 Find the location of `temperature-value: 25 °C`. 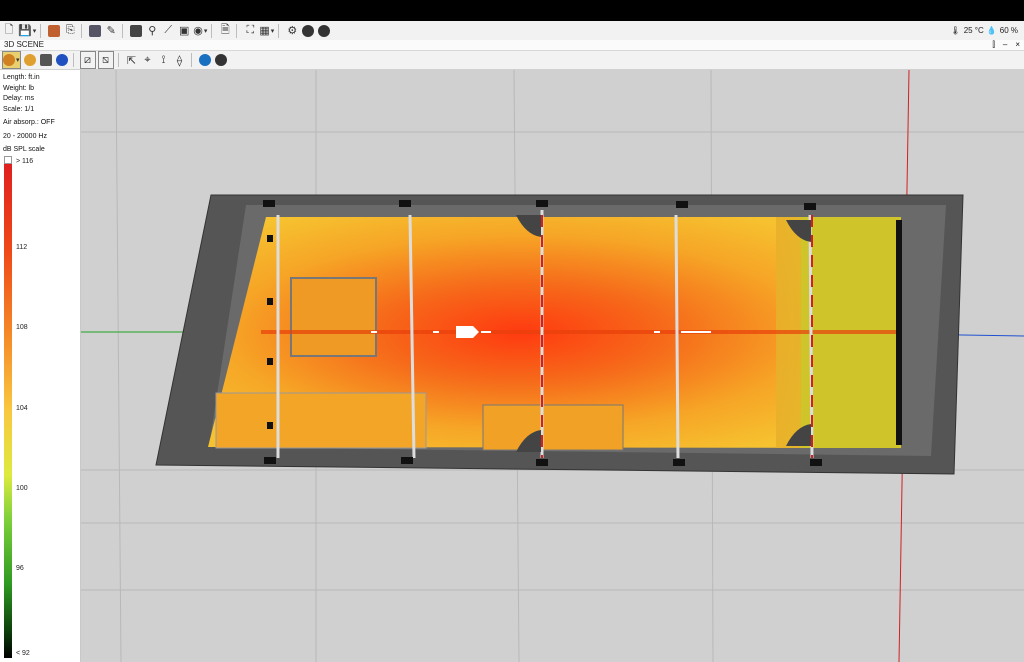

temperature-value: 25 °C is located at coordinates (973, 30).